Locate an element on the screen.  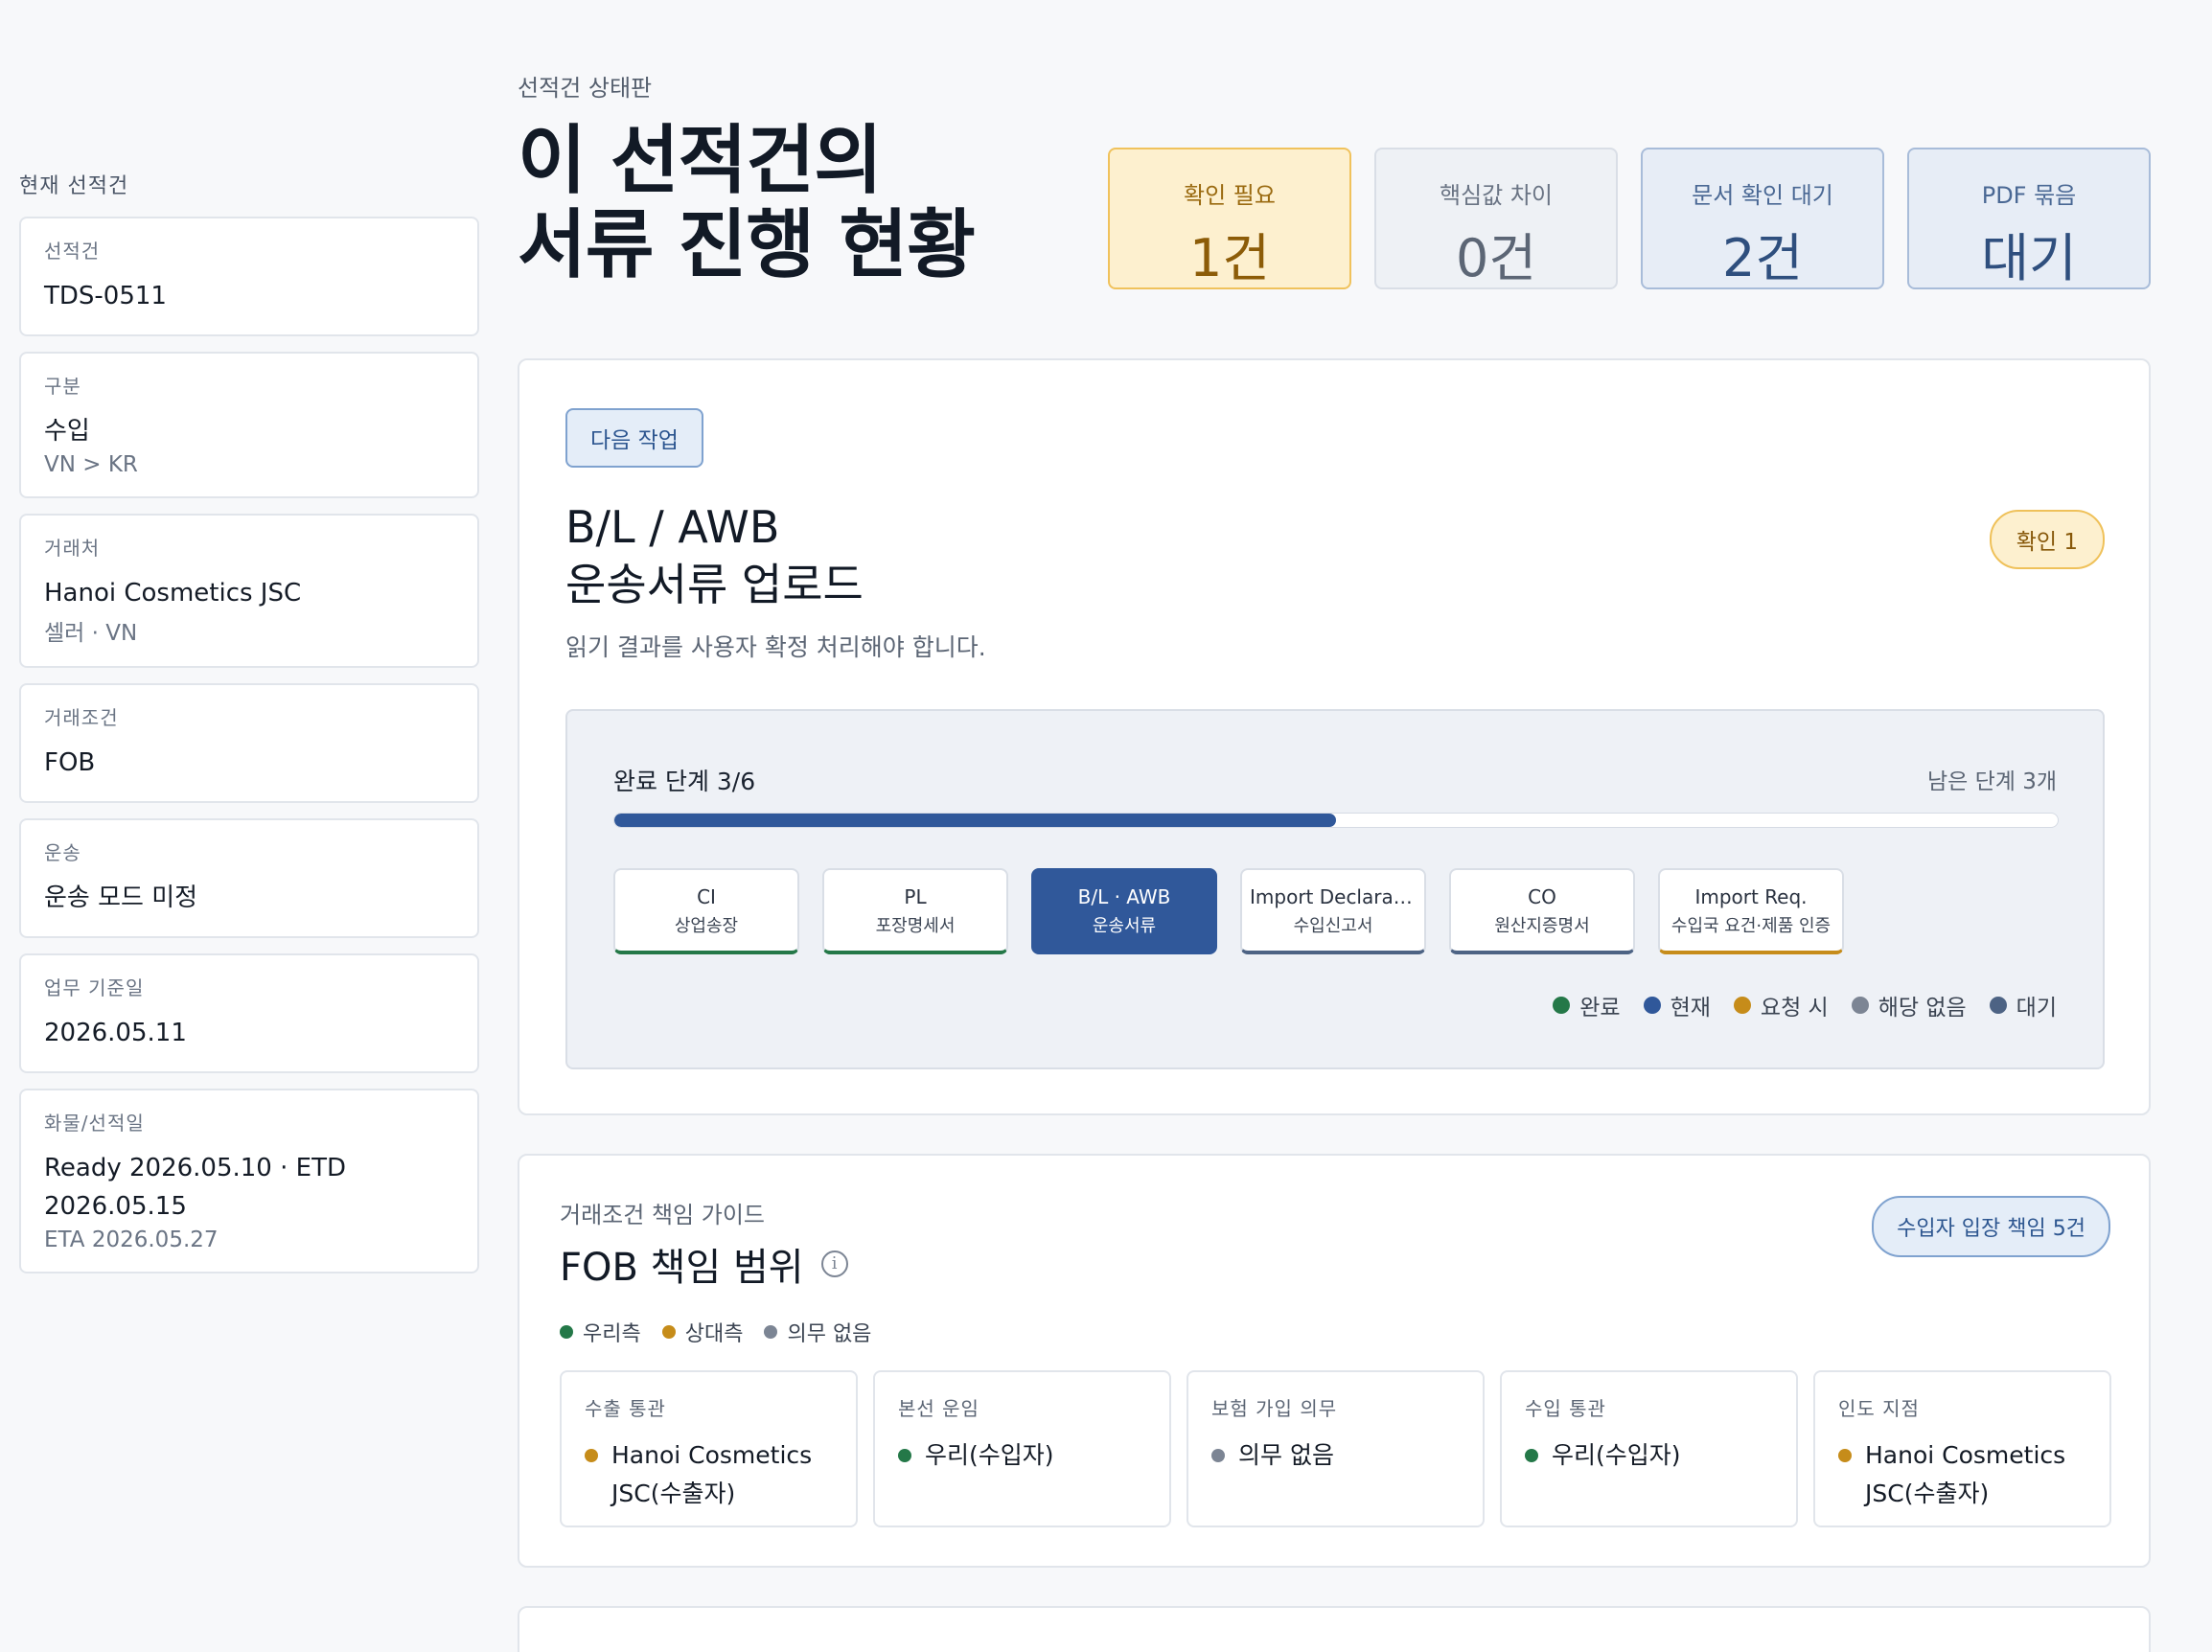
page-title-line1: 이 선적건의 is located at coordinates (701, 161).